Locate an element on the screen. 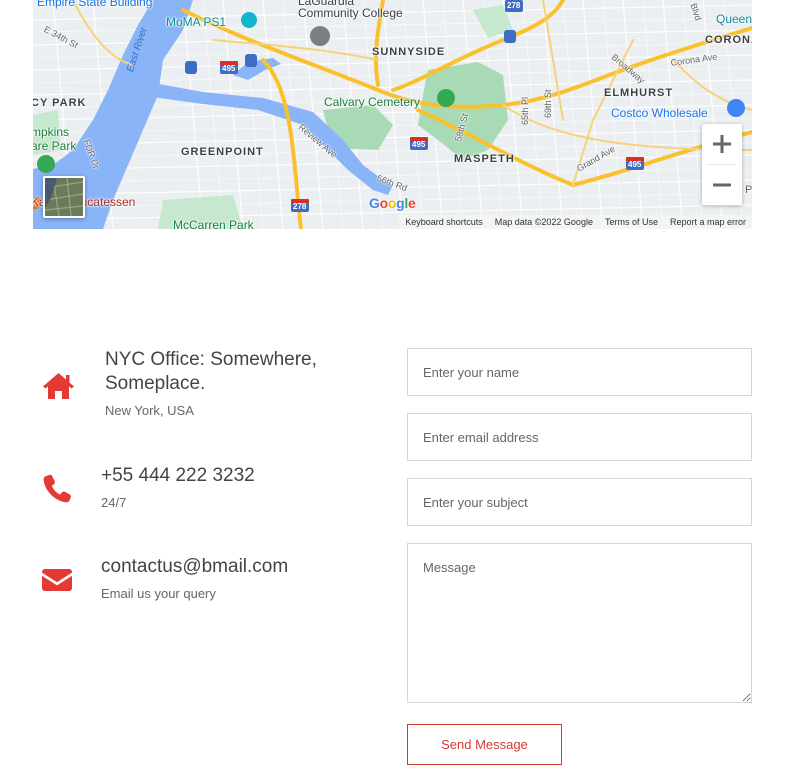 Image resolution: width=785 pixels, height=784 pixels. map-label-cy-park: CY PARK is located at coordinates (60, 103).